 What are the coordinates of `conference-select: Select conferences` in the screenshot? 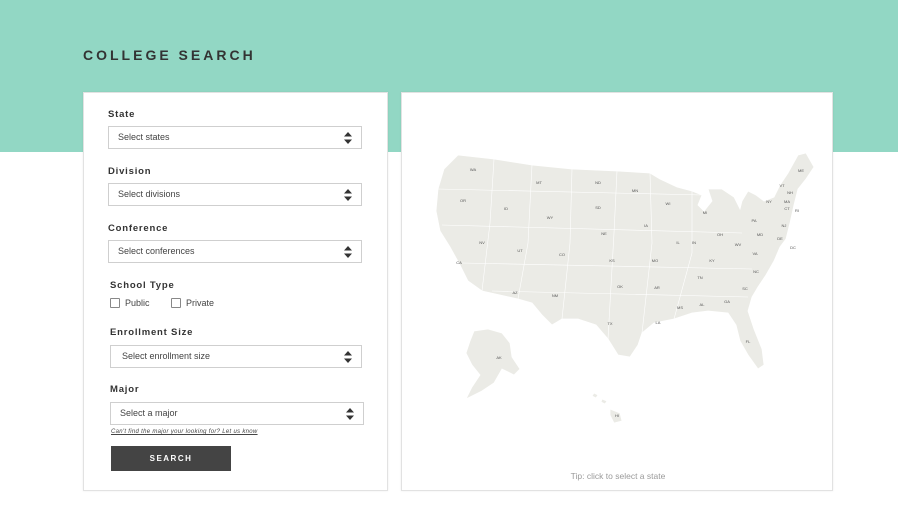 It's located at (235, 251).